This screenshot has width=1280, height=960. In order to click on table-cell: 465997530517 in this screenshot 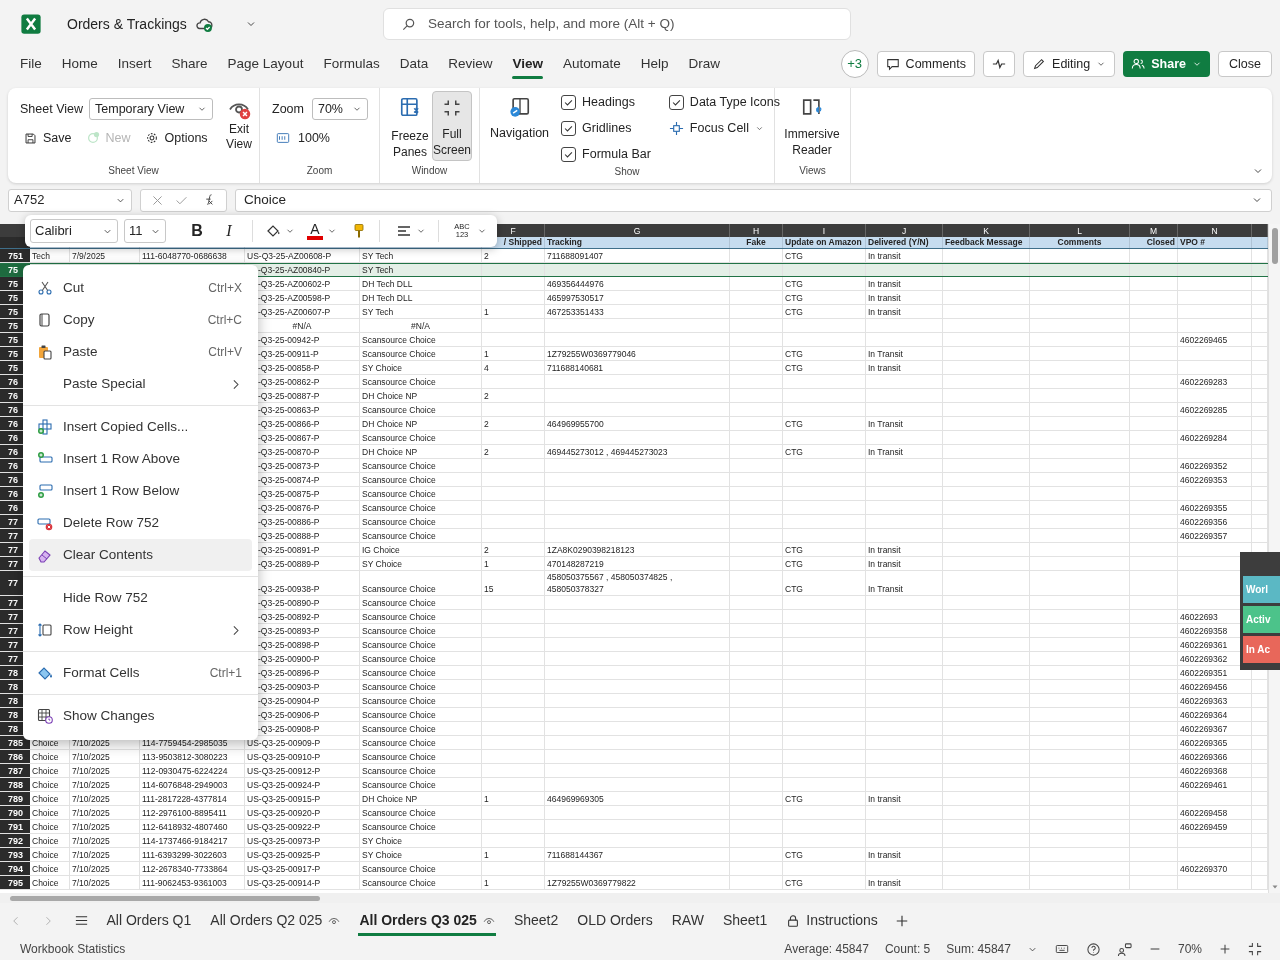, I will do `click(575, 298)`.